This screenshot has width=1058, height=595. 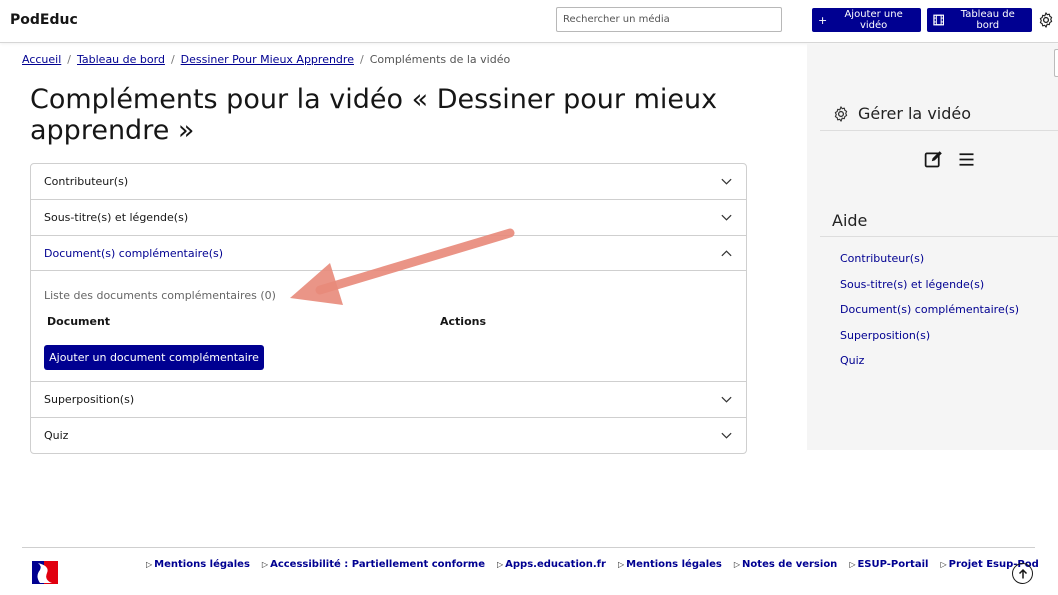 I want to click on help-link-quiz: Quiz, so click(x=929, y=367).